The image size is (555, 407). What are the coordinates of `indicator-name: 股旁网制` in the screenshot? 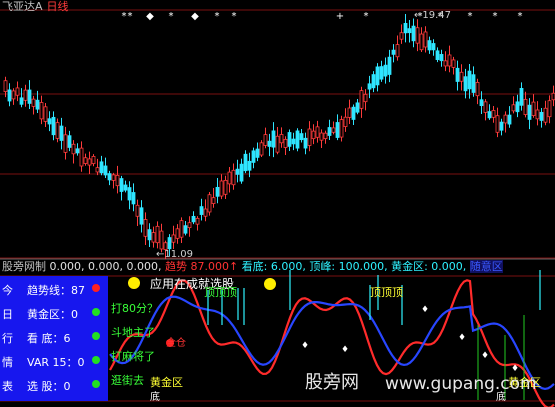 It's located at (24, 266).